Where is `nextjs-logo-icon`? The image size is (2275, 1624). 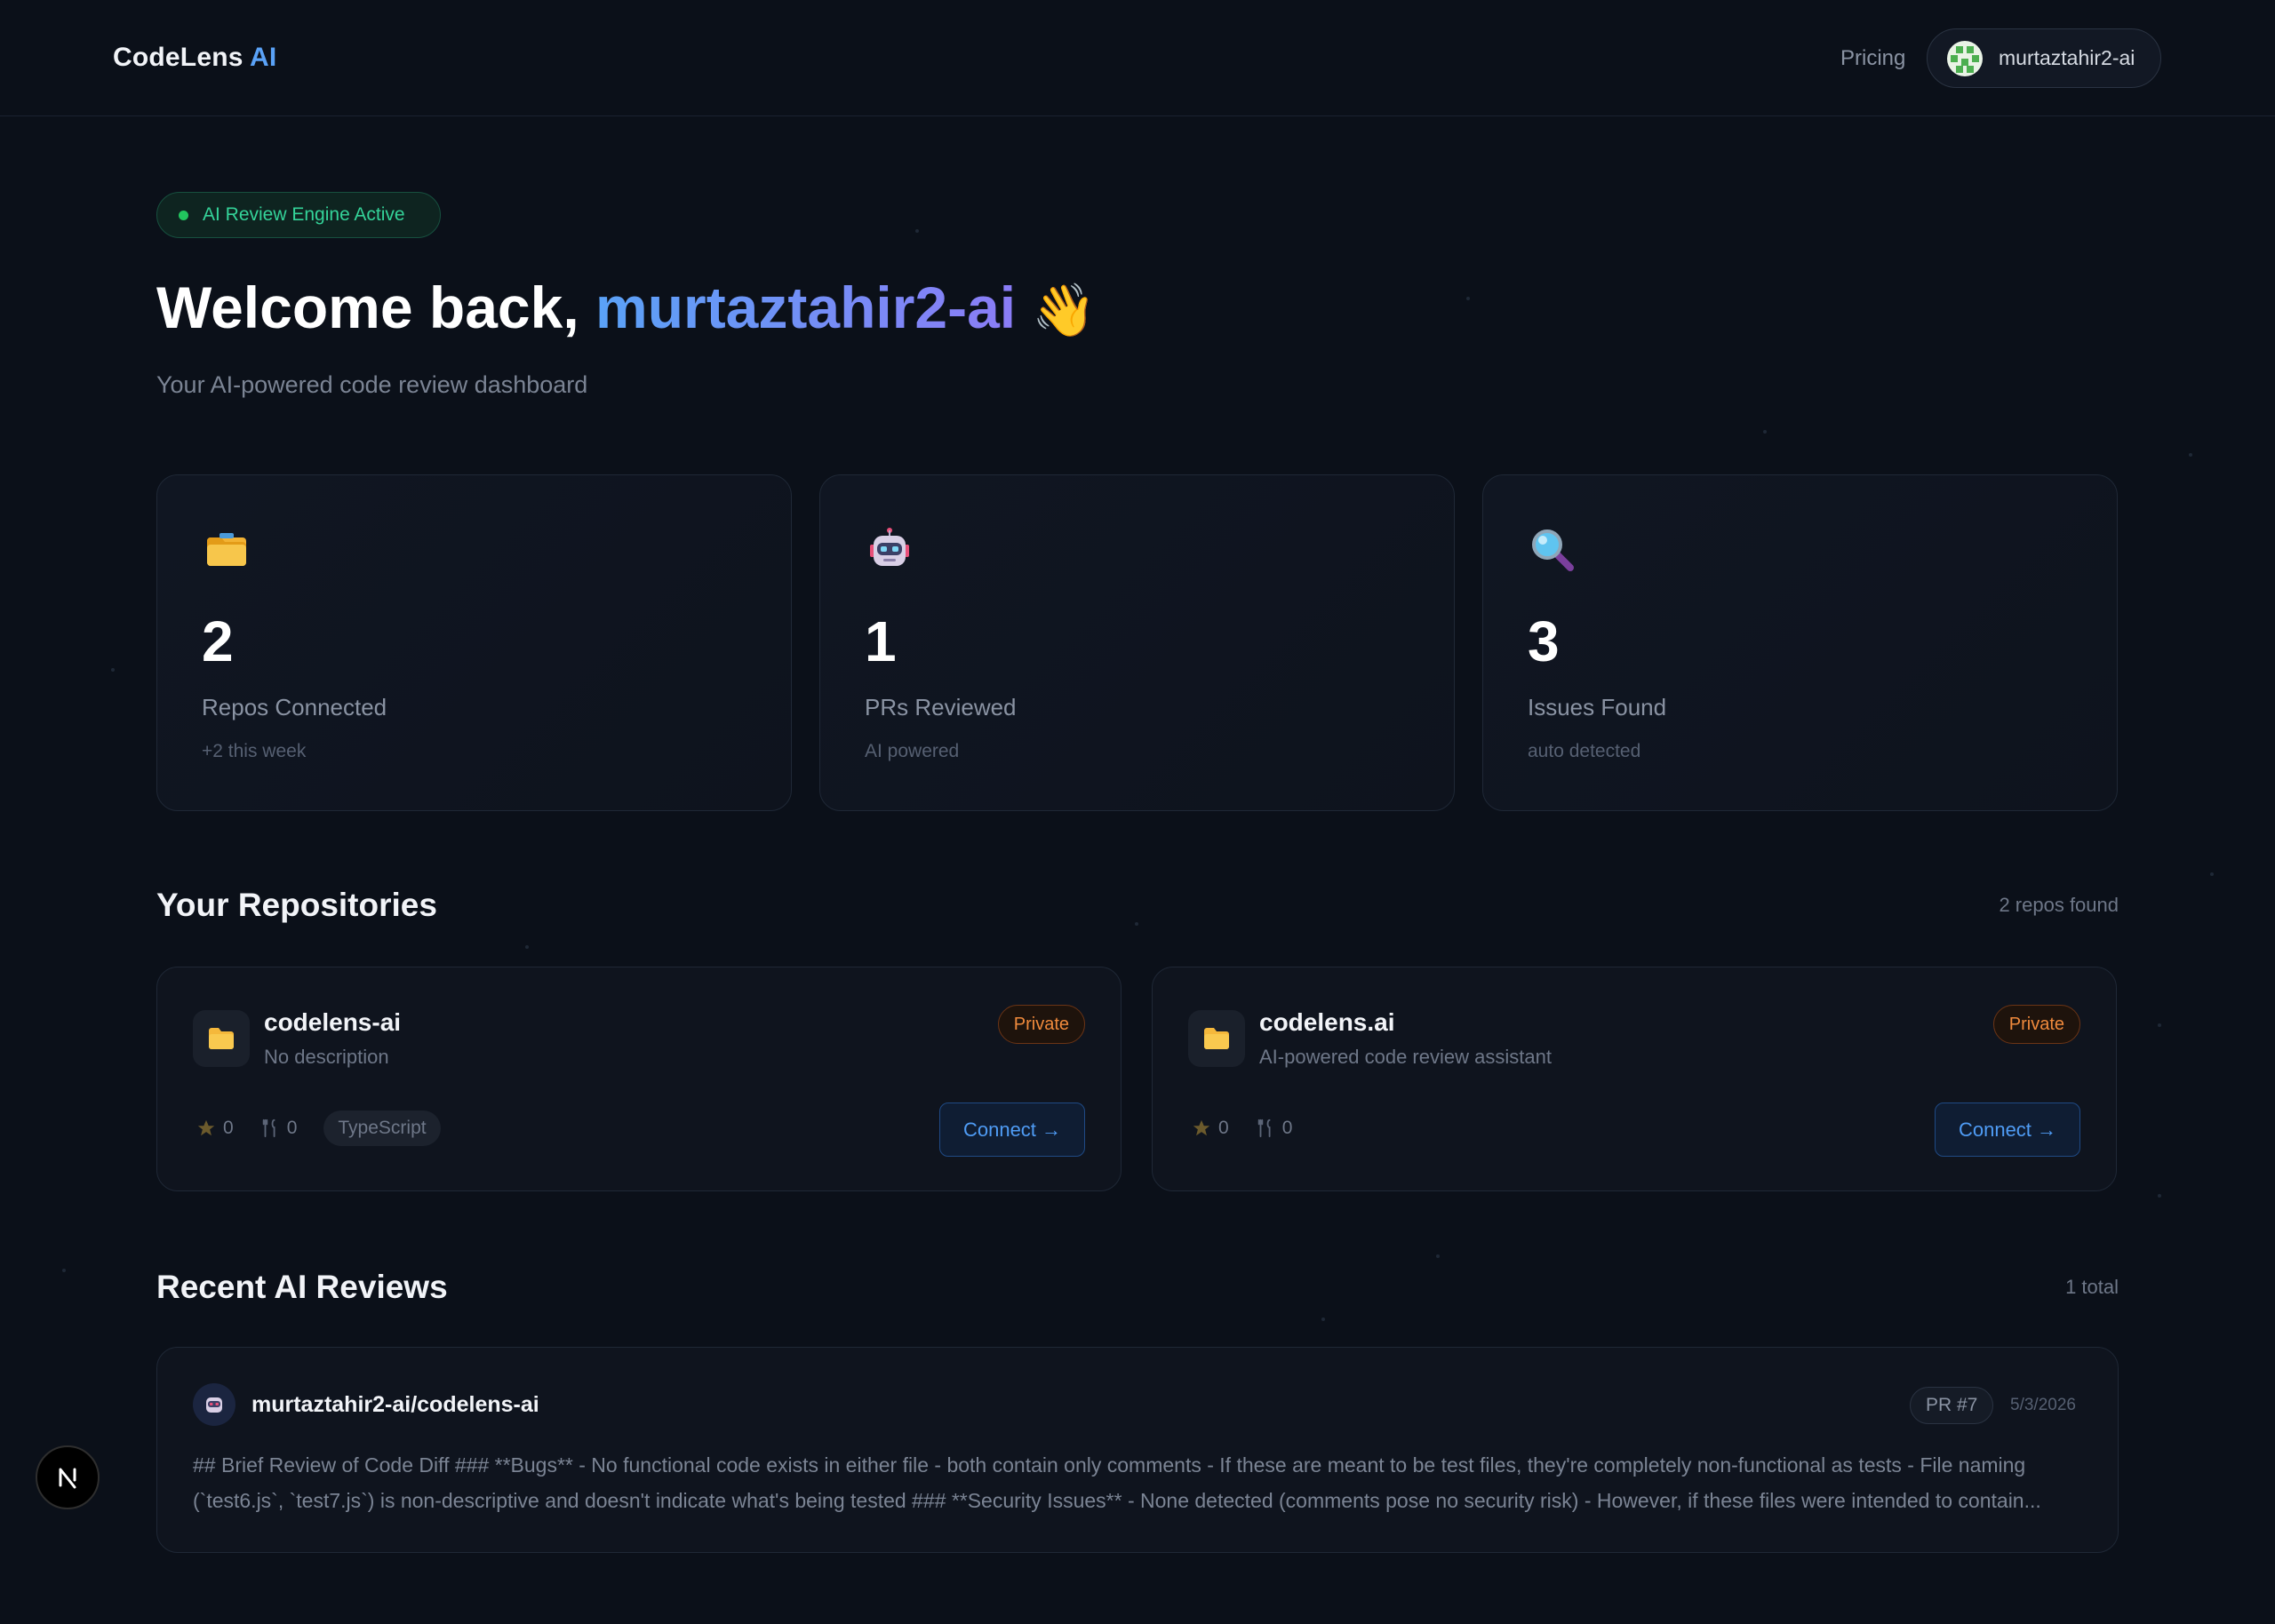 nextjs-logo-icon is located at coordinates (67, 1478).